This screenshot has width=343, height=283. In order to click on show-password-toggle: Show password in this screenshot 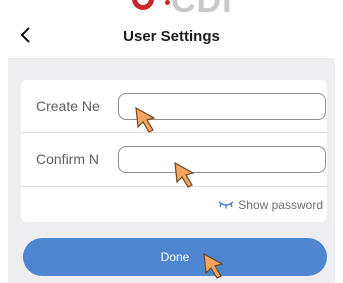, I will do `click(270, 205)`.